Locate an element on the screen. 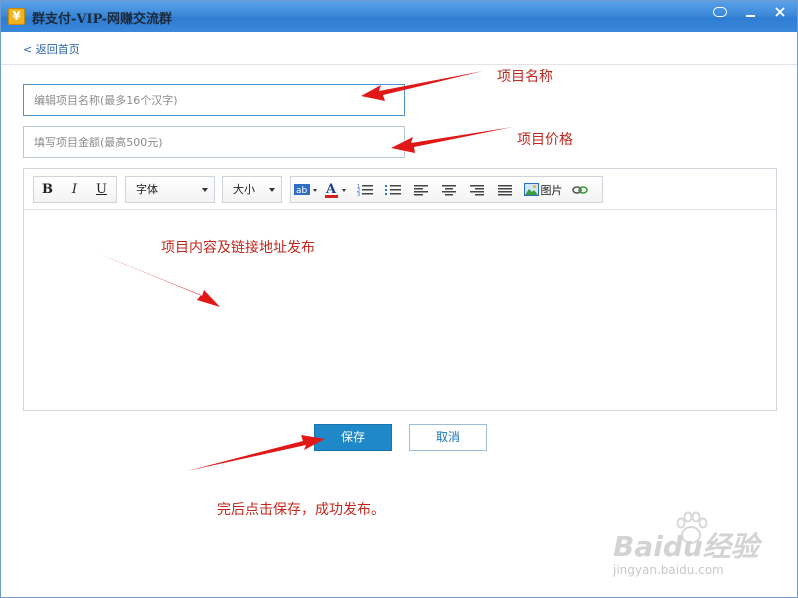 The image size is (798, 598). italic-button: I is located at coordinates (74, 189).